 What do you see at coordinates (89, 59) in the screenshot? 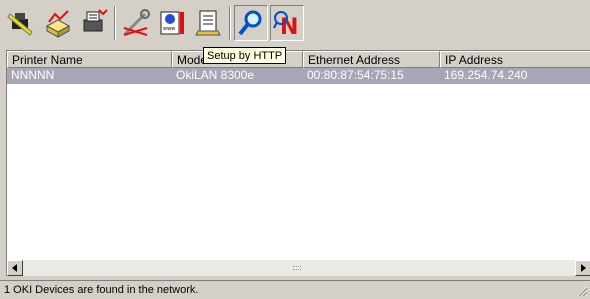
I see `column-header-printer-name: Printer Name` at bounding box center [89, 59].